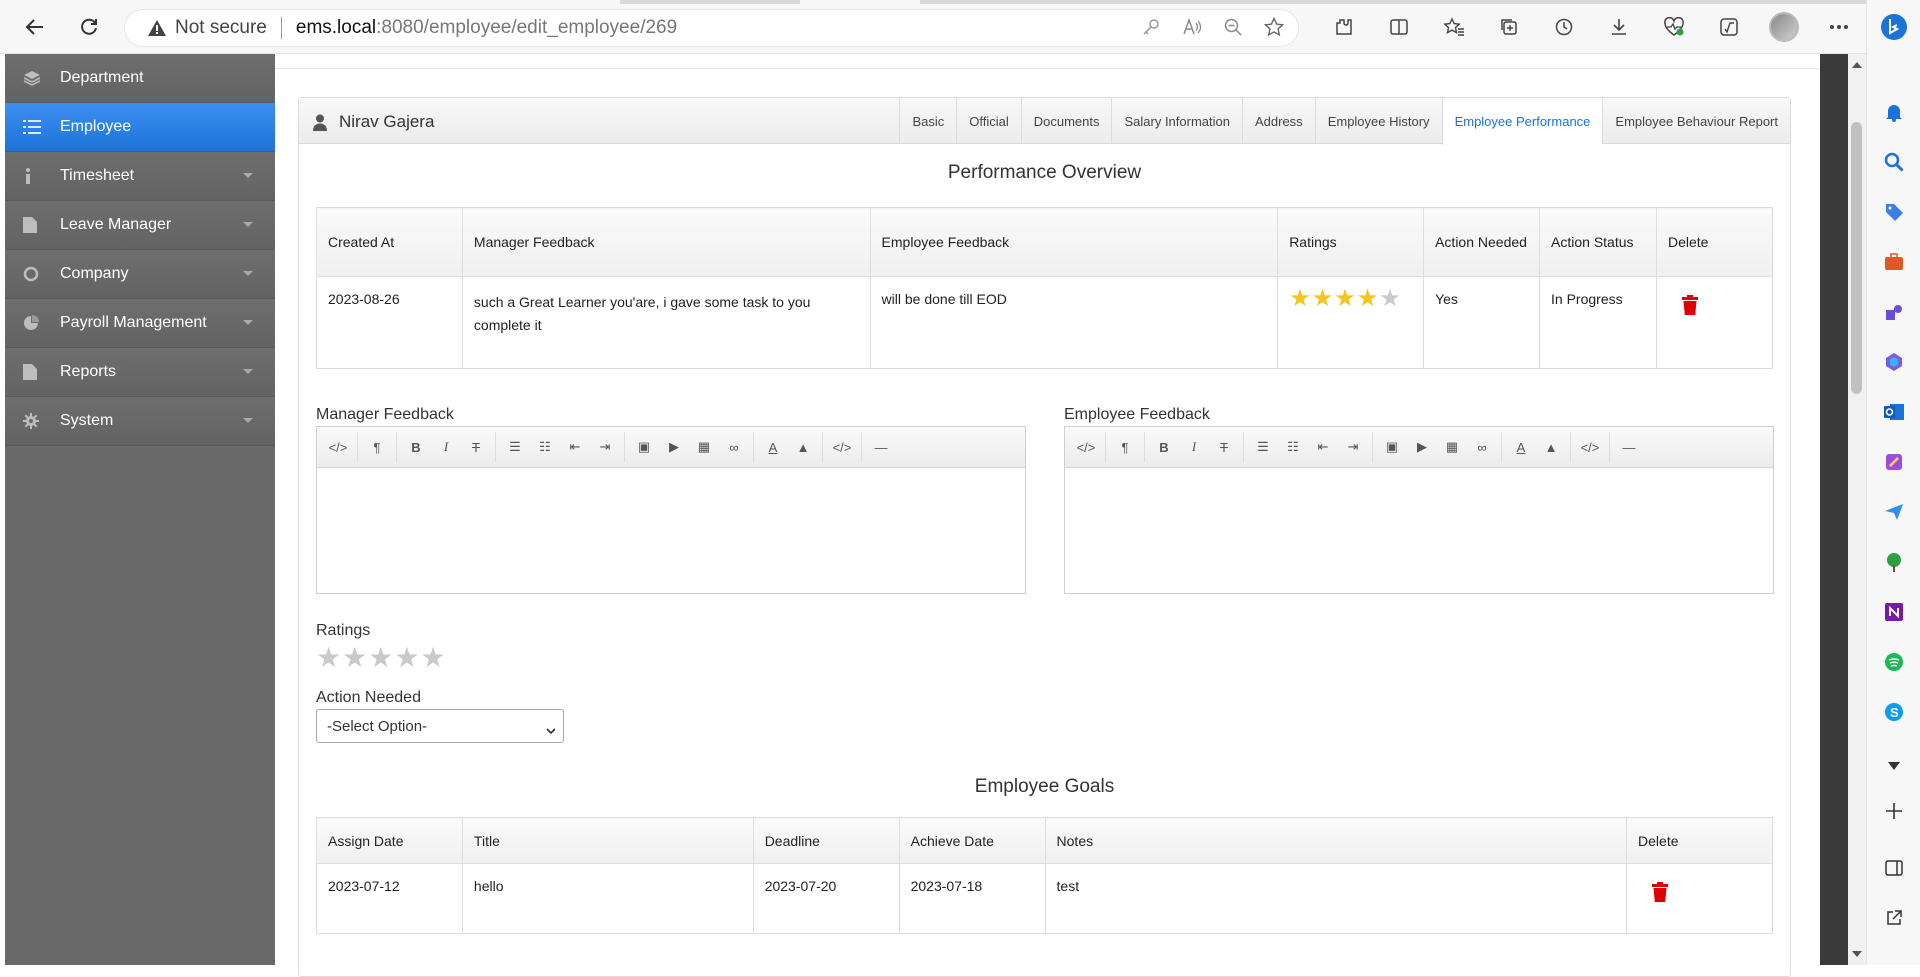 This screenshot has width=1920, height=977. What do you see at coordinates (1894, 612) in the screenshot?
I see `onenote-icon` at bounding box center [1894, 612].